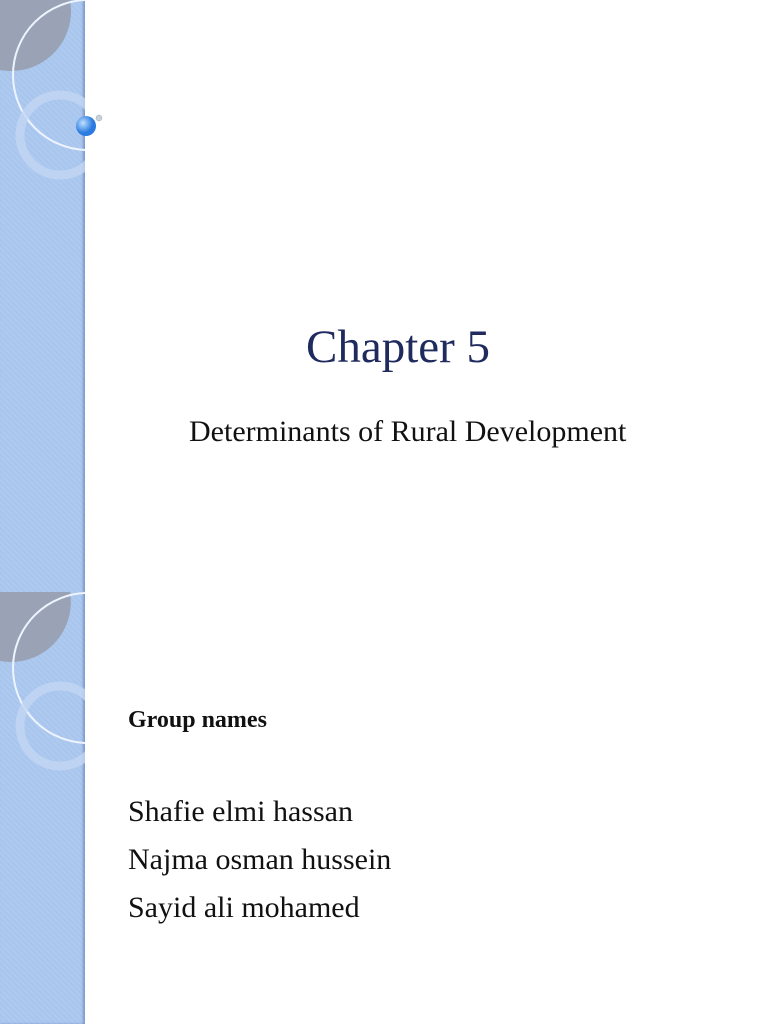  Describe the element at coordinates (244, 907) in the screenshot. I see `member-name: Sayid ali mohamed` at that location.